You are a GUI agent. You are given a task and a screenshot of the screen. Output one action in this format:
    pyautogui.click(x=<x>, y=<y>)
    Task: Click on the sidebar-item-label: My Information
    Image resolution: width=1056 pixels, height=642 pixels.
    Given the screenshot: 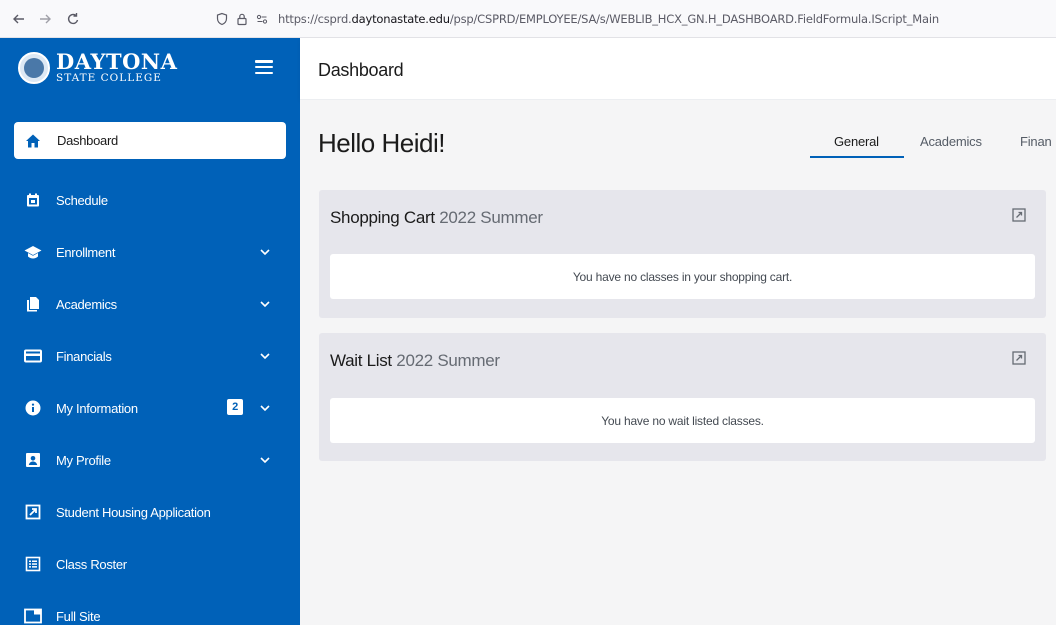 What is the action you would take?
    pyautogui.click(x=97, y=408)
    